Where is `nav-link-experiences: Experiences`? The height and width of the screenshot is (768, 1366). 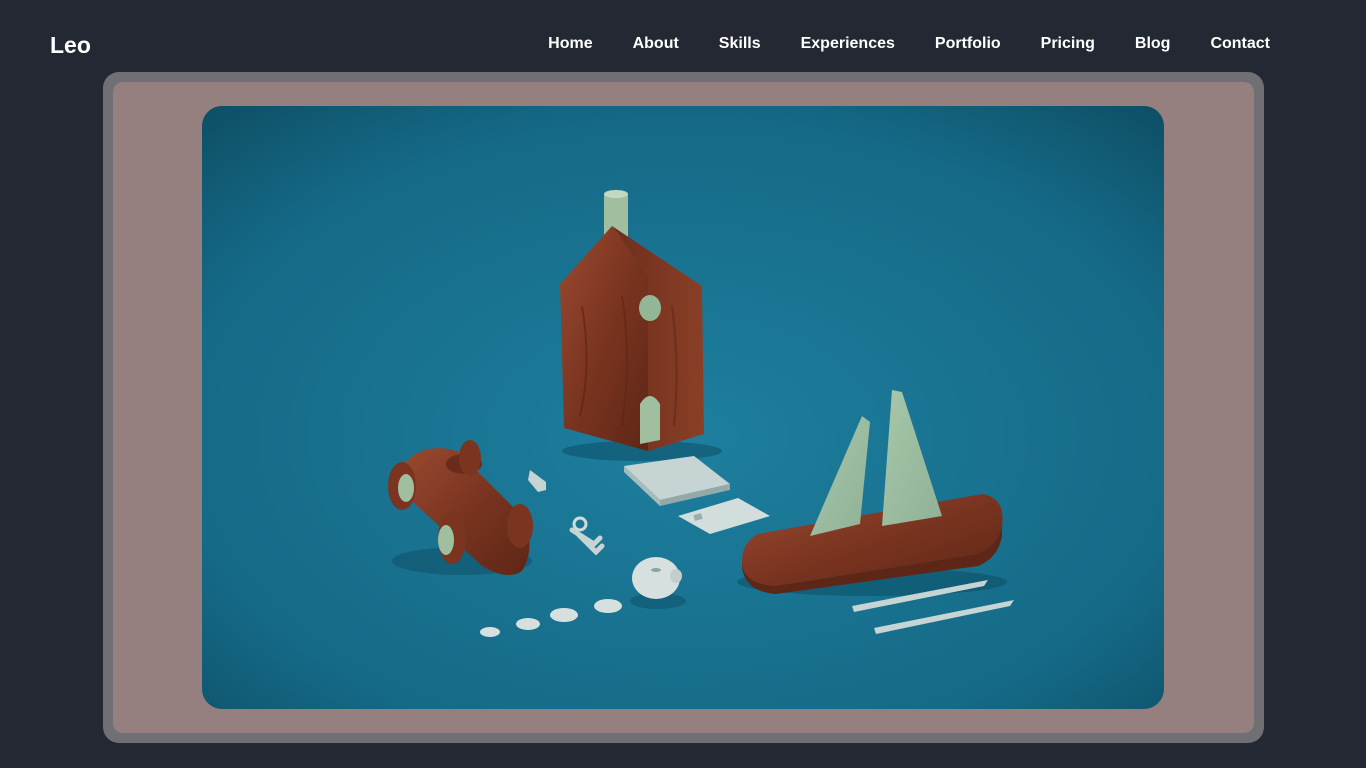
nav-link-experiences: Experiences is located at coordinates (848, 44).